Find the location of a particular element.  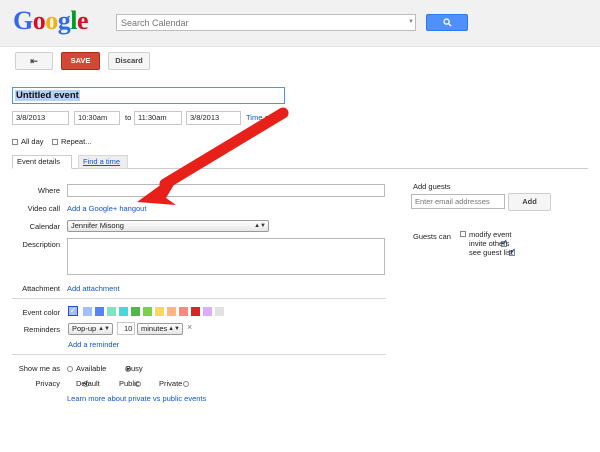

repeat-checkbox is located at coordinates (55, 142).